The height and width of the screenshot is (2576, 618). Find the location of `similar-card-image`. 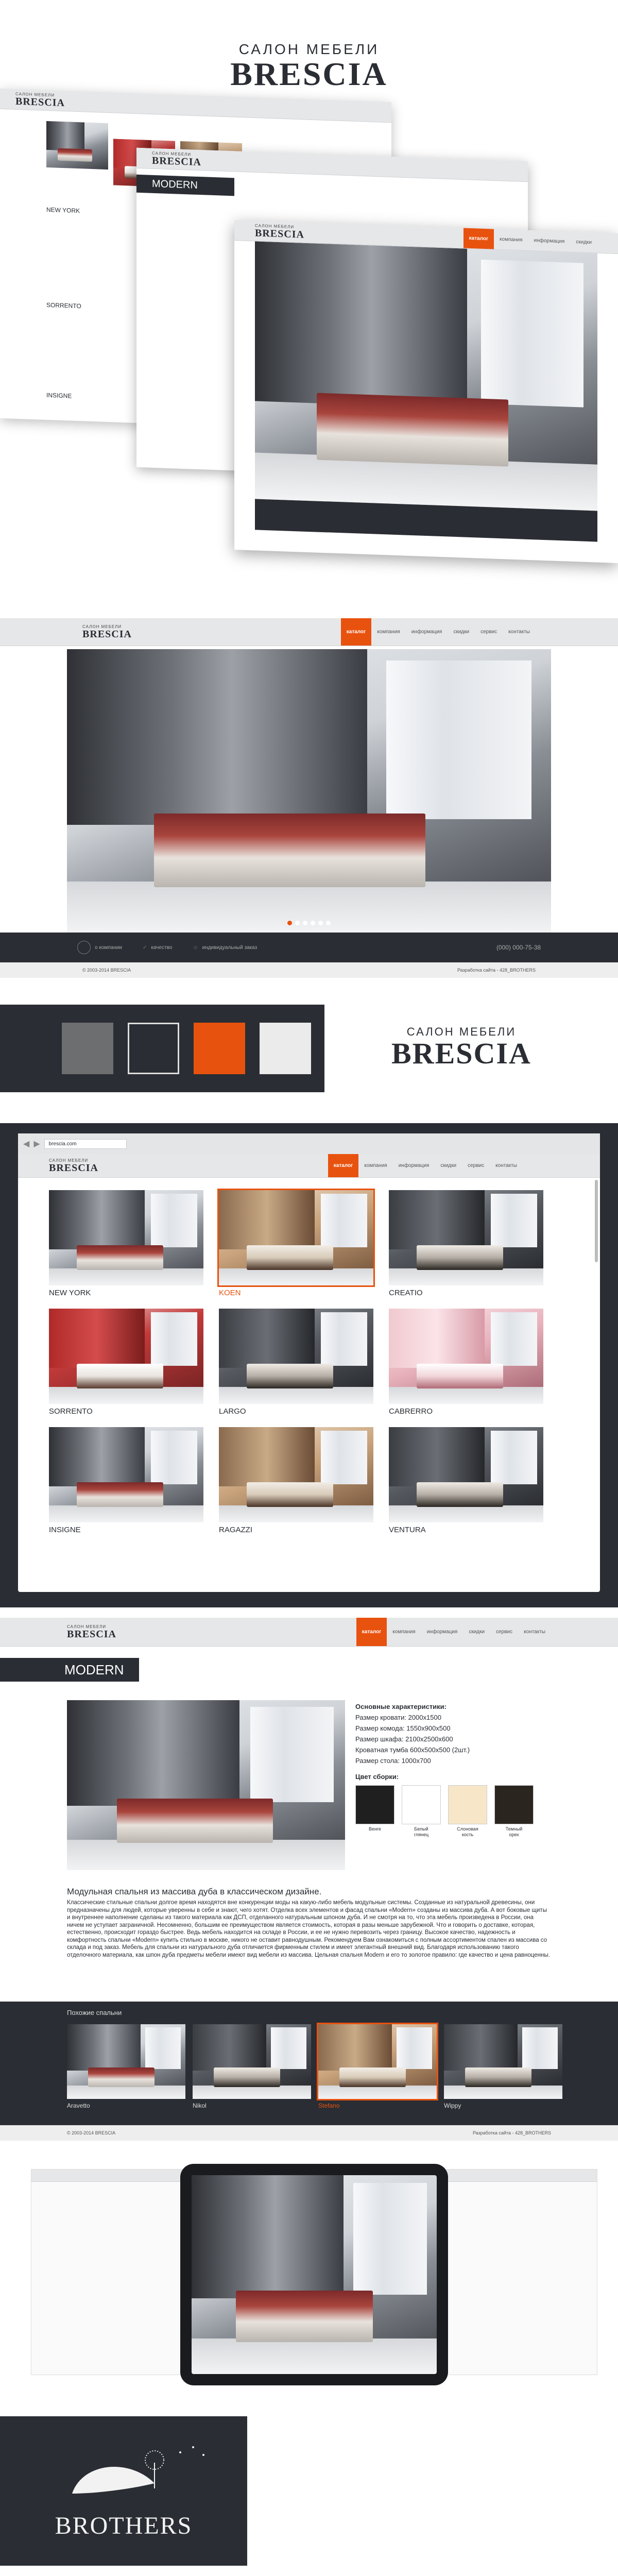

similar-card-image is located at coordinates (503, 2061).